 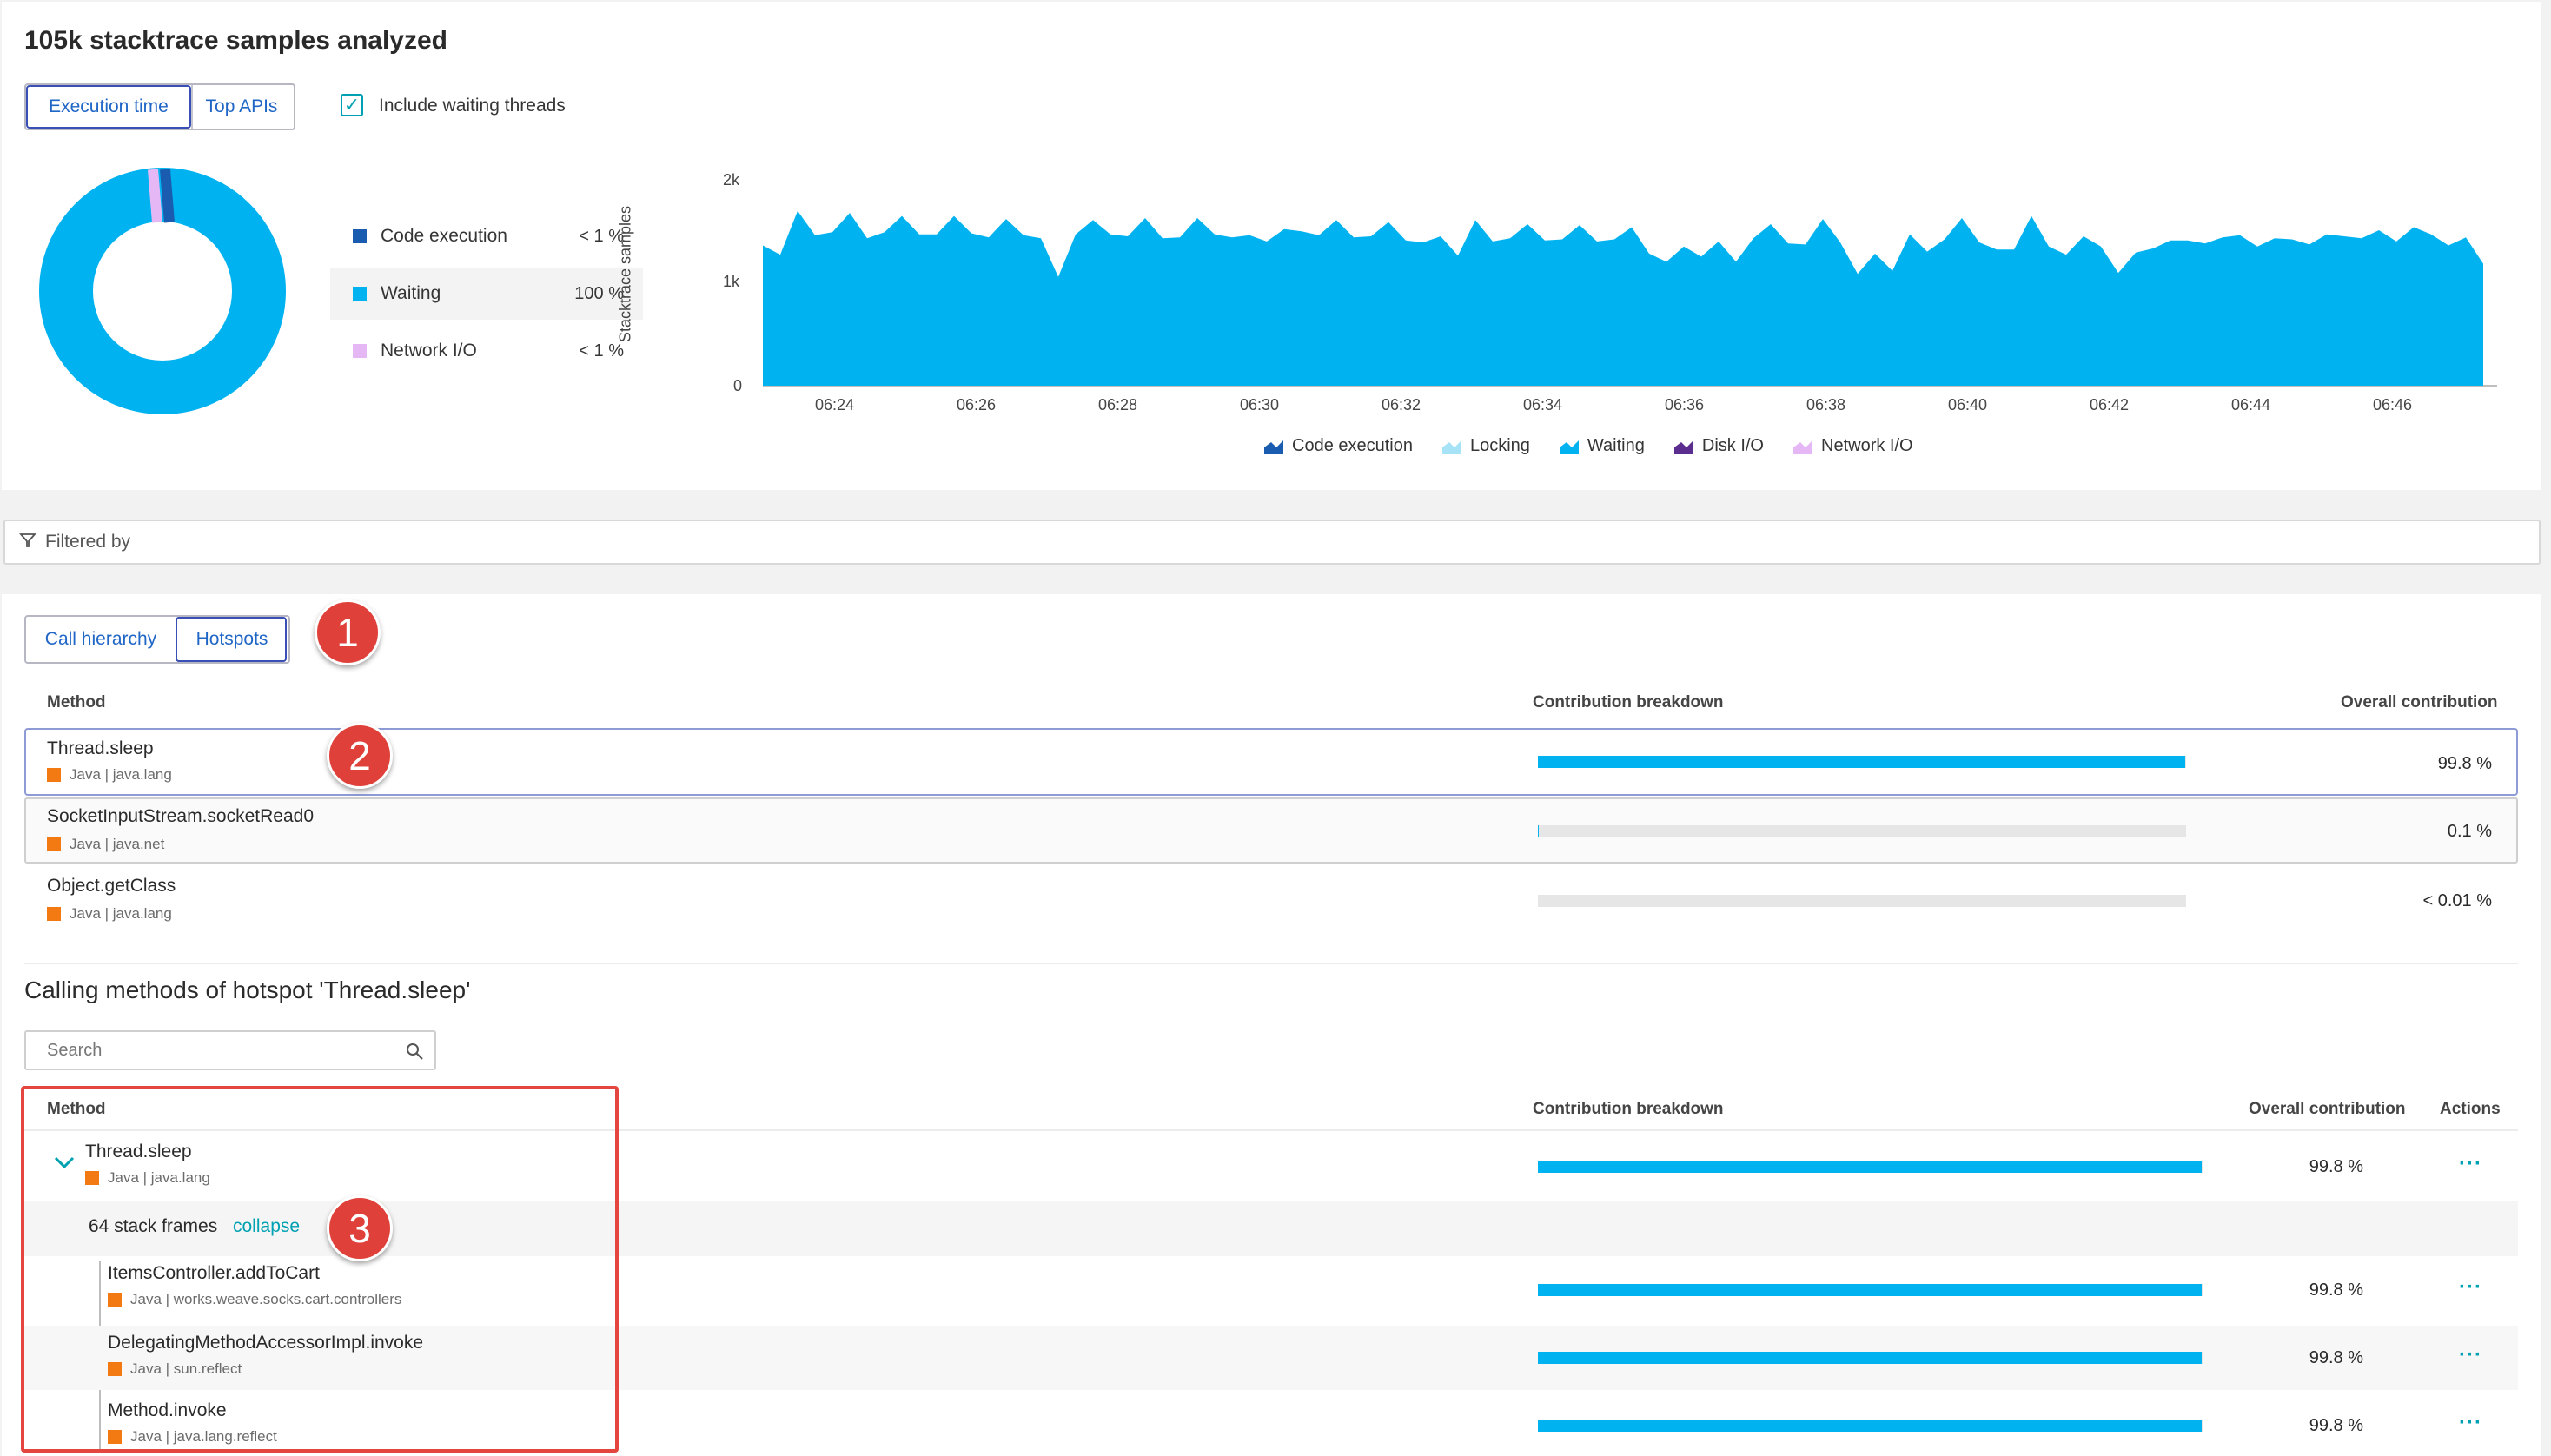 I want to click on callout-badge-1: 1, so click(x=348, y=632).